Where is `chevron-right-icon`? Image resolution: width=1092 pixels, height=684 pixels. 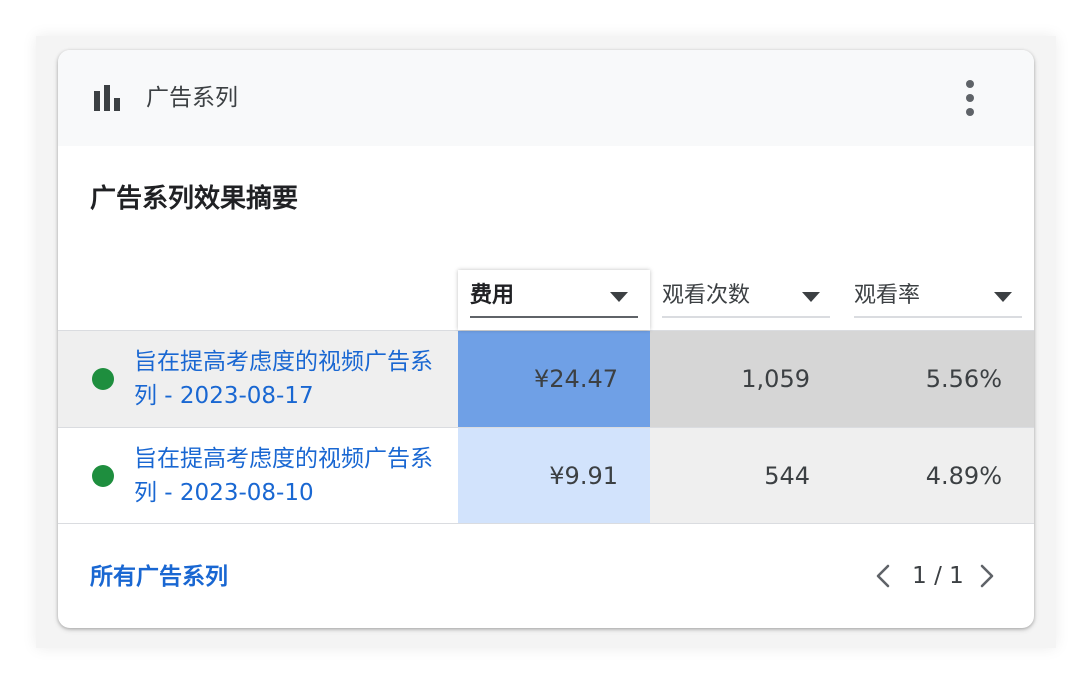
chevron-right-icon is located at coordinates (986, 576).